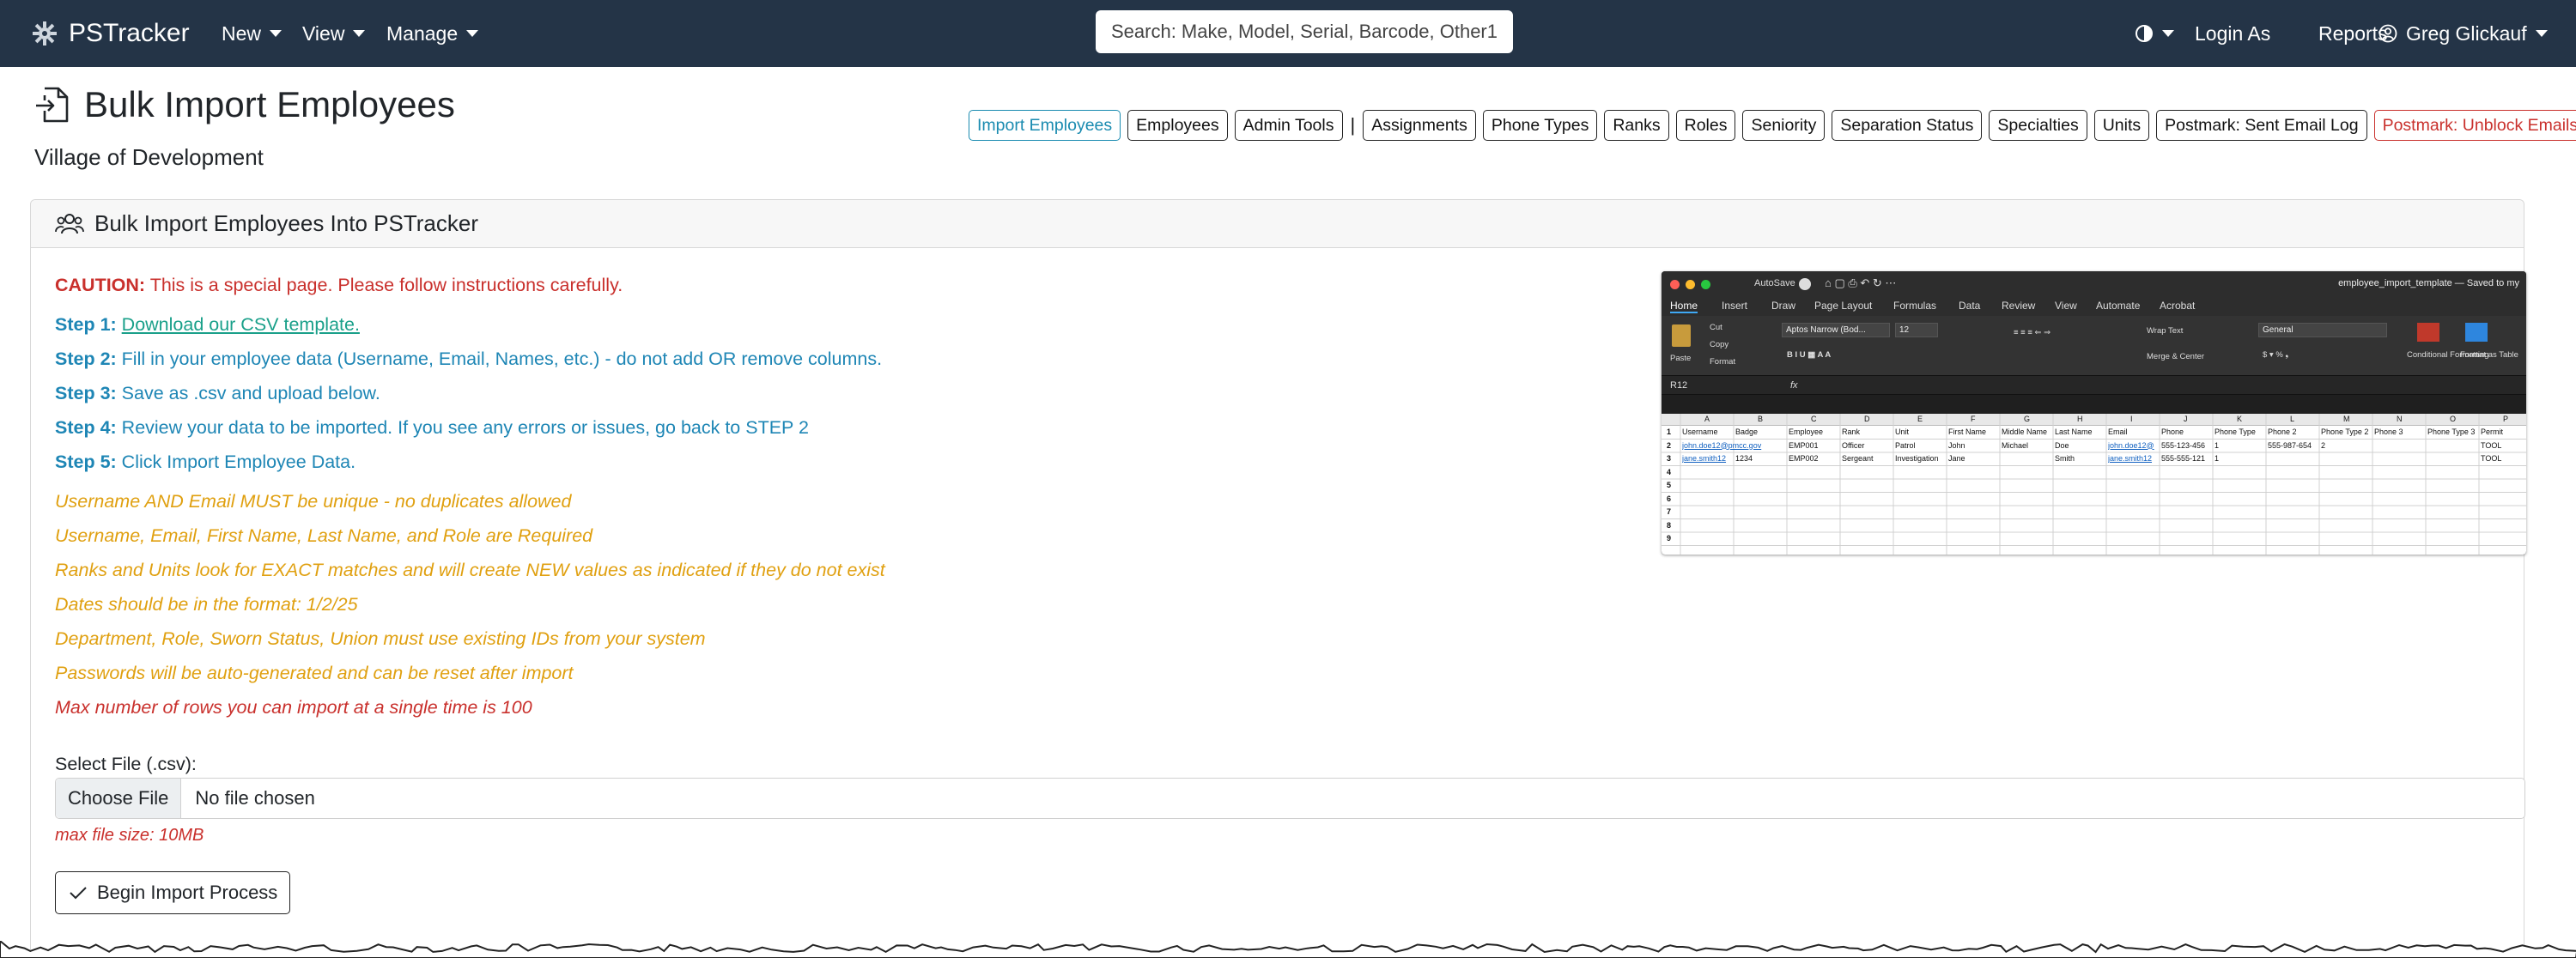 Image resolution: width=2576 pixels, height=958 pixels. What do you see at coordinates (187, 892) in the screenshot?
I see `begin-import-label: Begin Import Process` at bounding box center [187, 892].